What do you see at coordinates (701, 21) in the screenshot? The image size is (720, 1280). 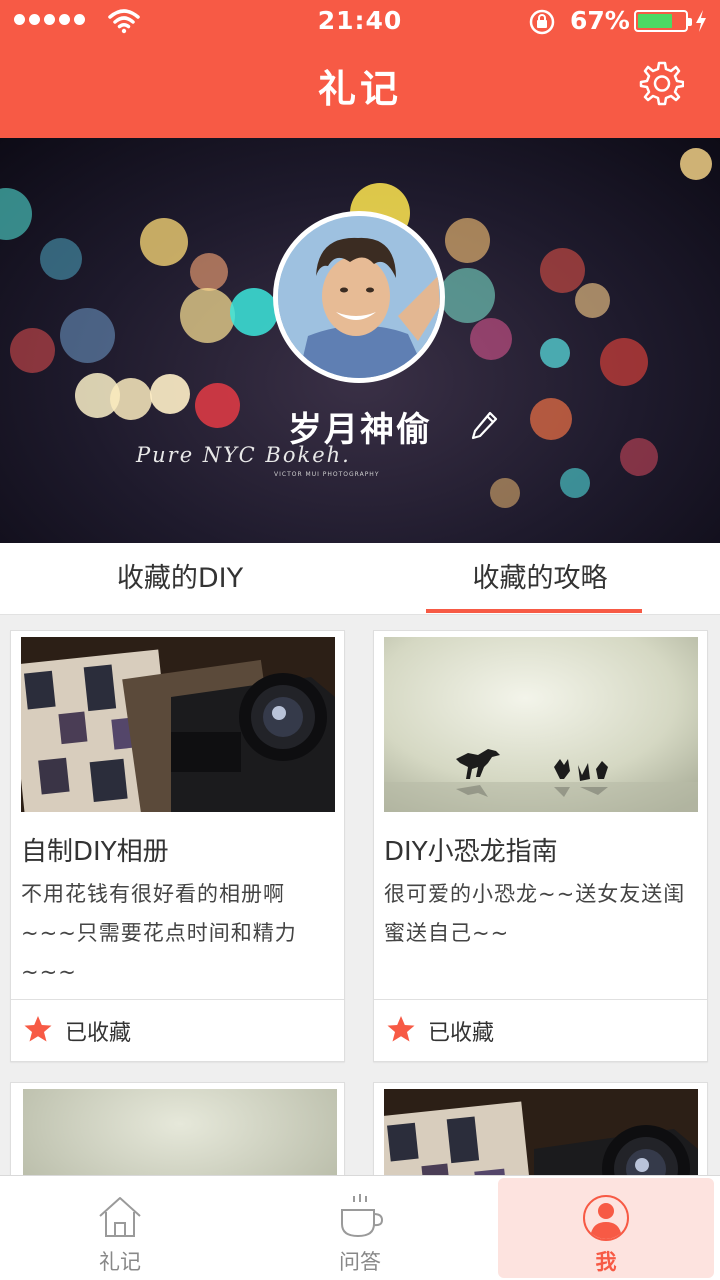 I see `charging-icon` at bounding box center [701, 21].